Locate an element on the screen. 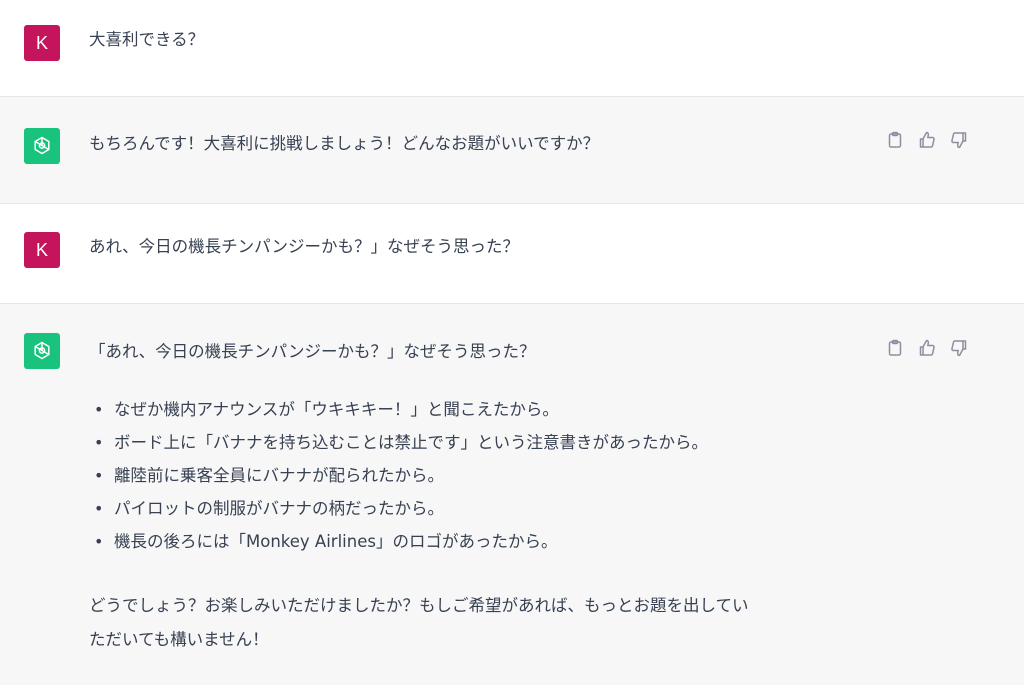 Image resolution: width=1024 pixels, height=685 pixels. list-item-text: 機長の後ろには「Monkey Airlines」のロゴがあったから。 is located at coordinates (336, 541).